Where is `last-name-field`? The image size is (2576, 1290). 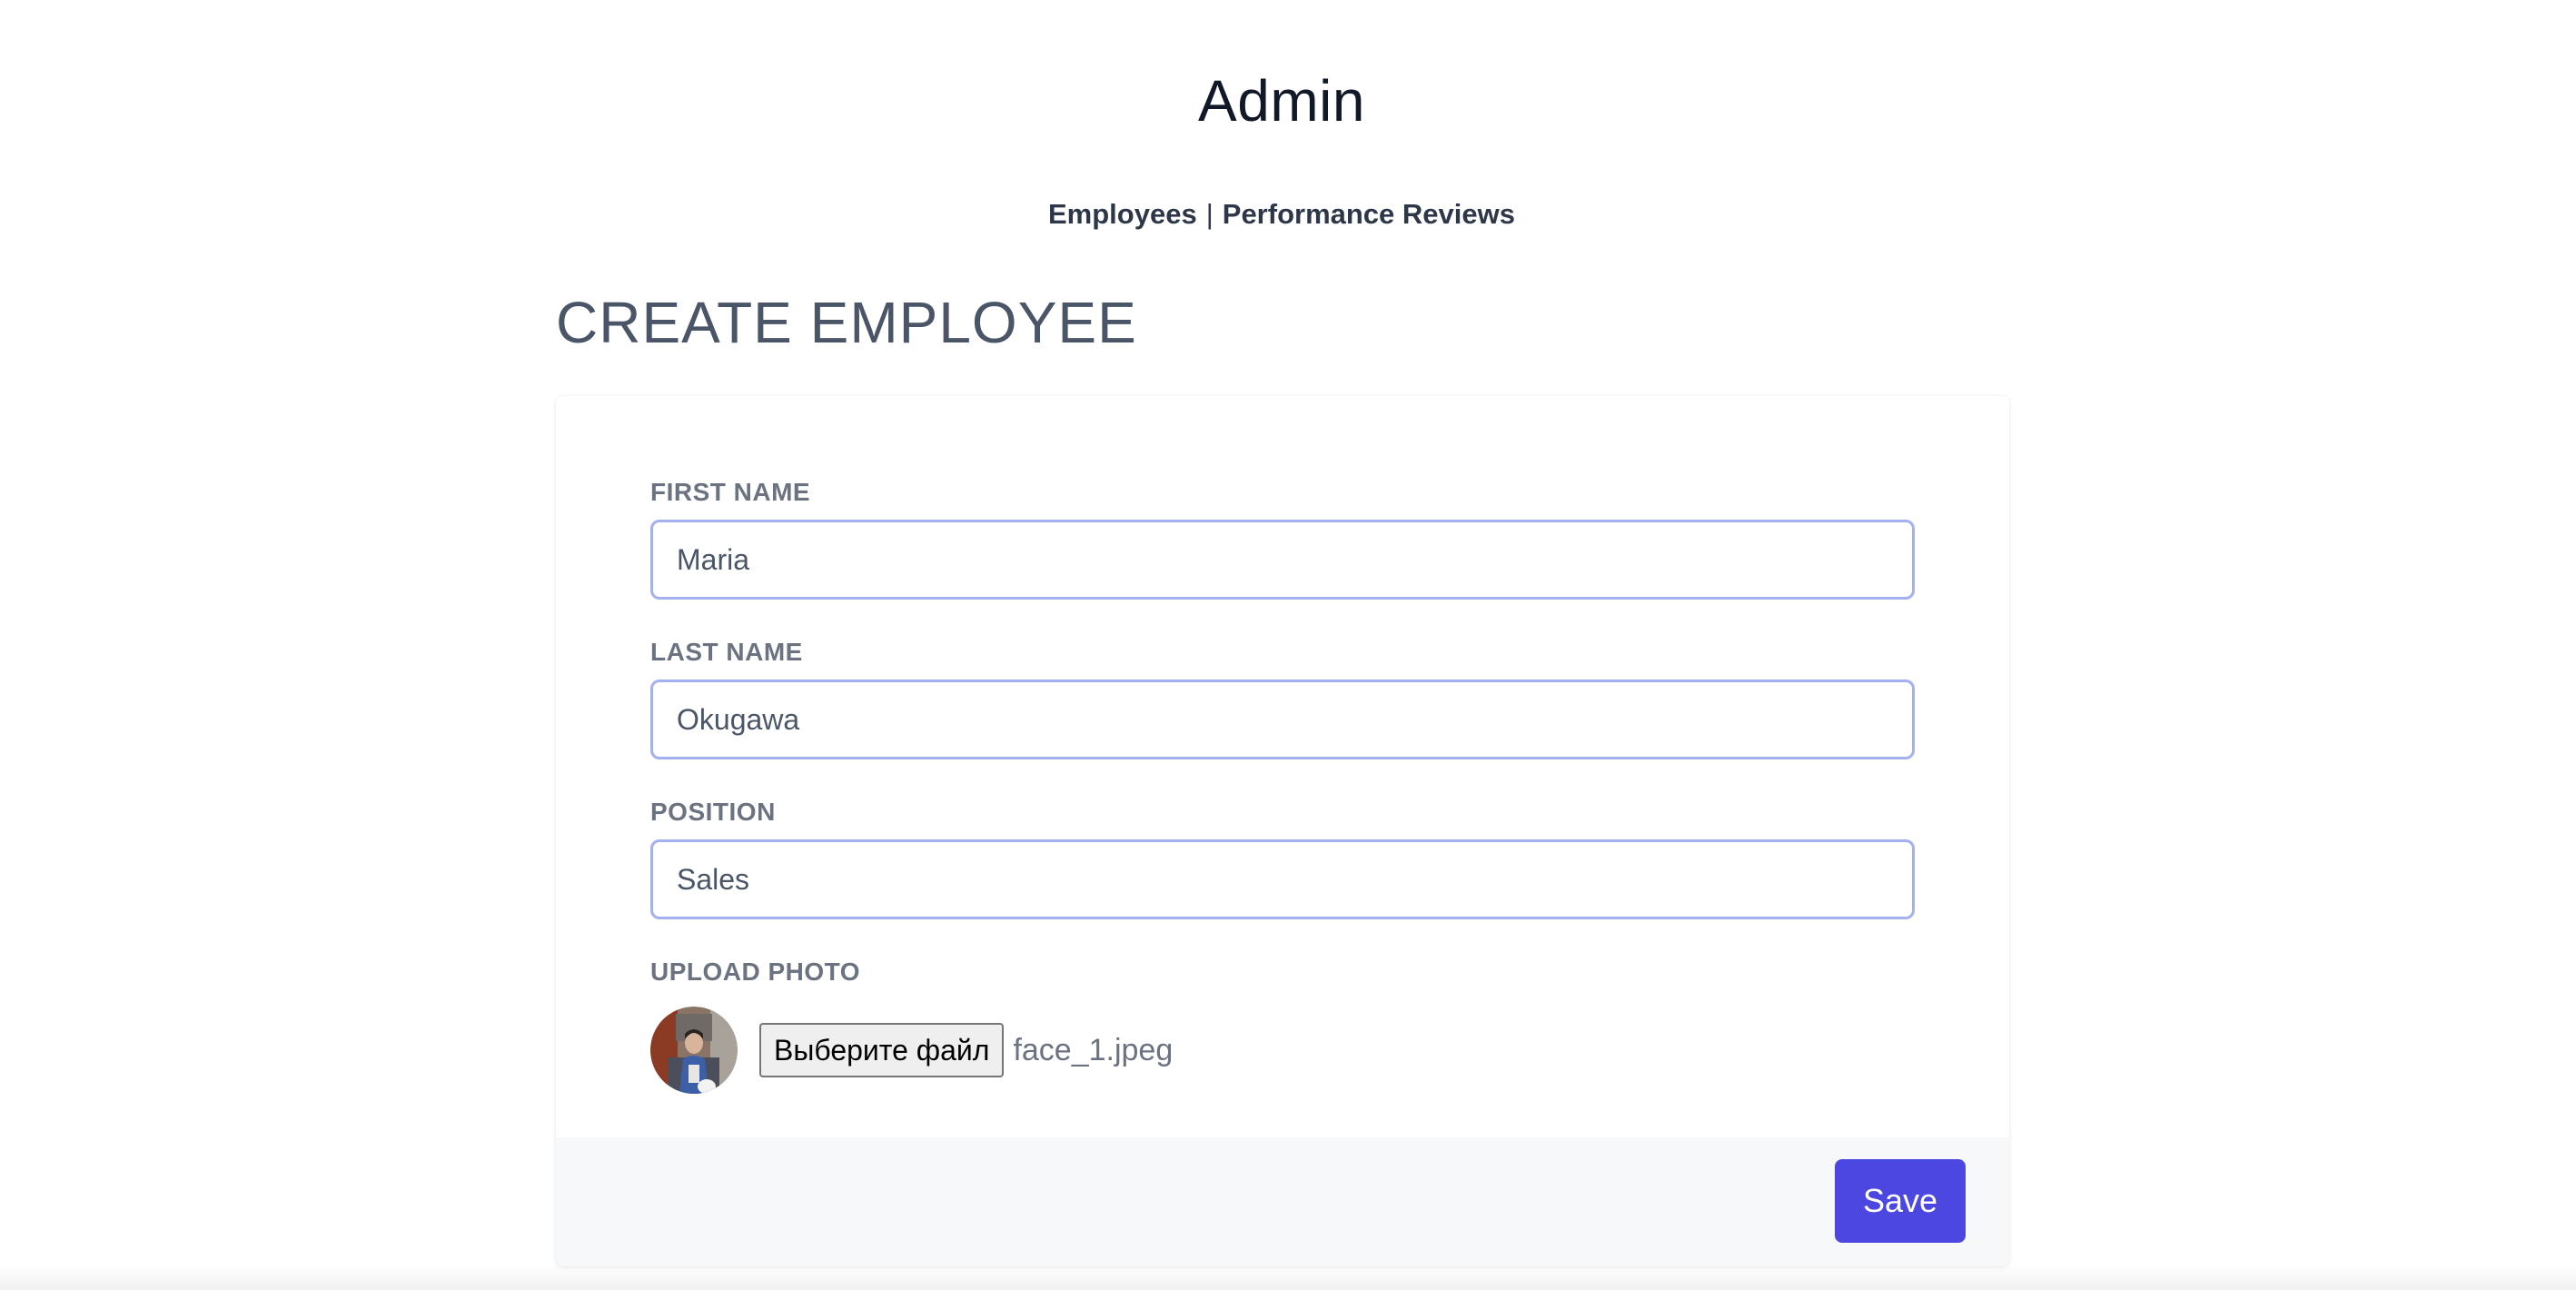 last-name-field is located at coordinates (1282, 719).